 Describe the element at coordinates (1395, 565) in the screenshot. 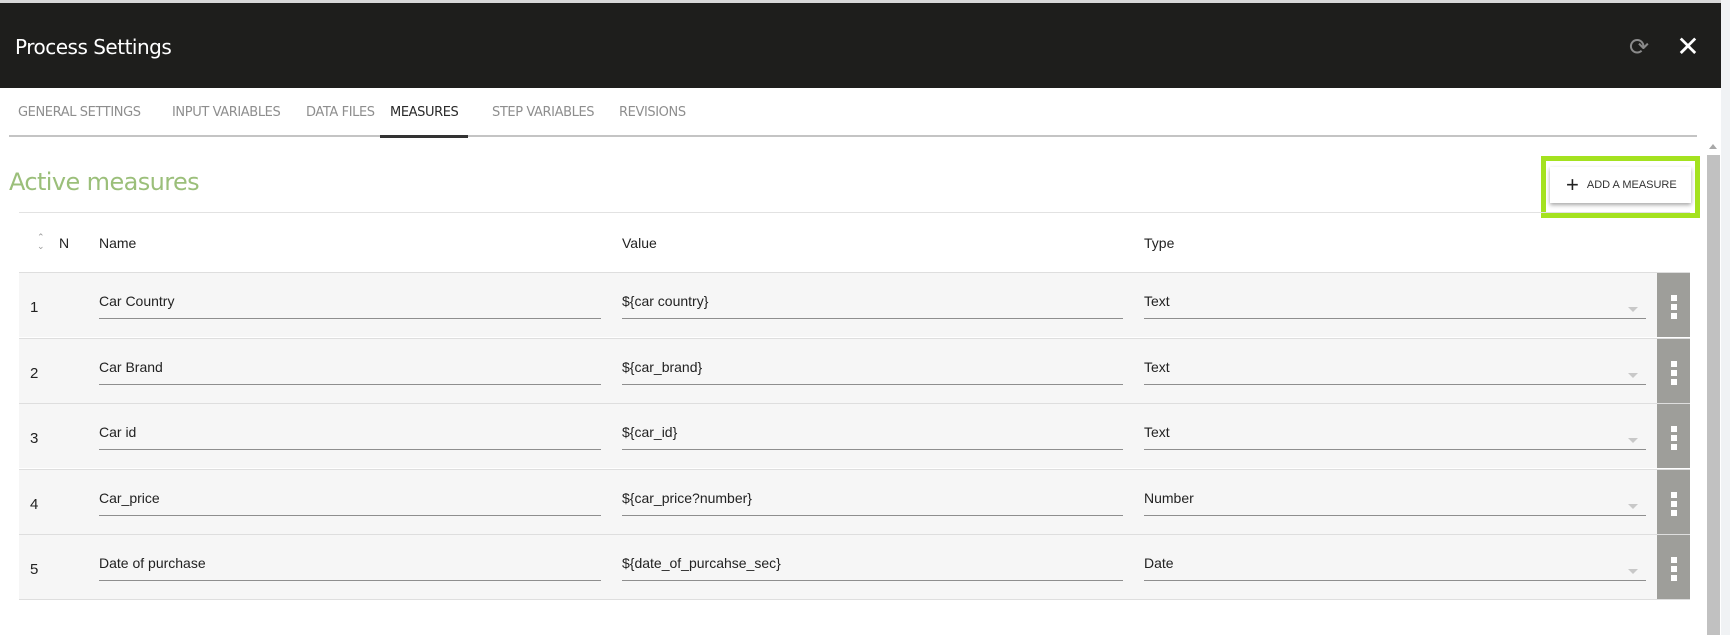

I see `type-select: Date` at that location.